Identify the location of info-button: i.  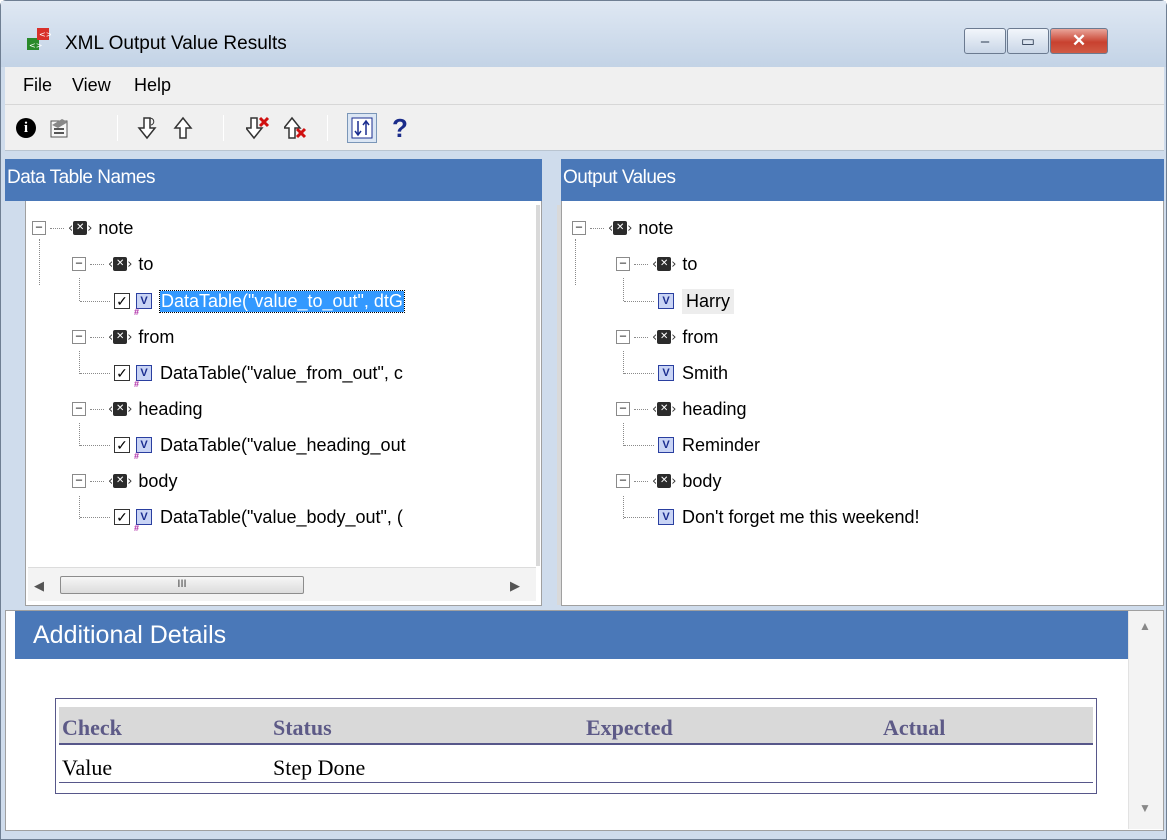
(26, 128).